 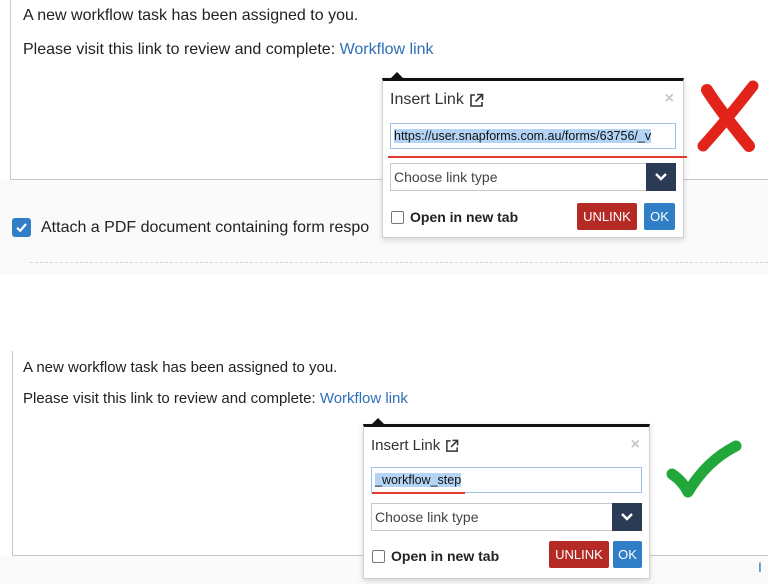 I want to click on url-input-value: _workflow_step, so click(x=418, y=480).